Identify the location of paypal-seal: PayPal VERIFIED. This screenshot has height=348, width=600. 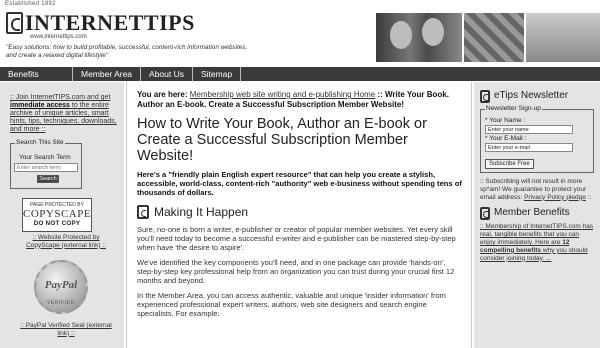
(61, 287).